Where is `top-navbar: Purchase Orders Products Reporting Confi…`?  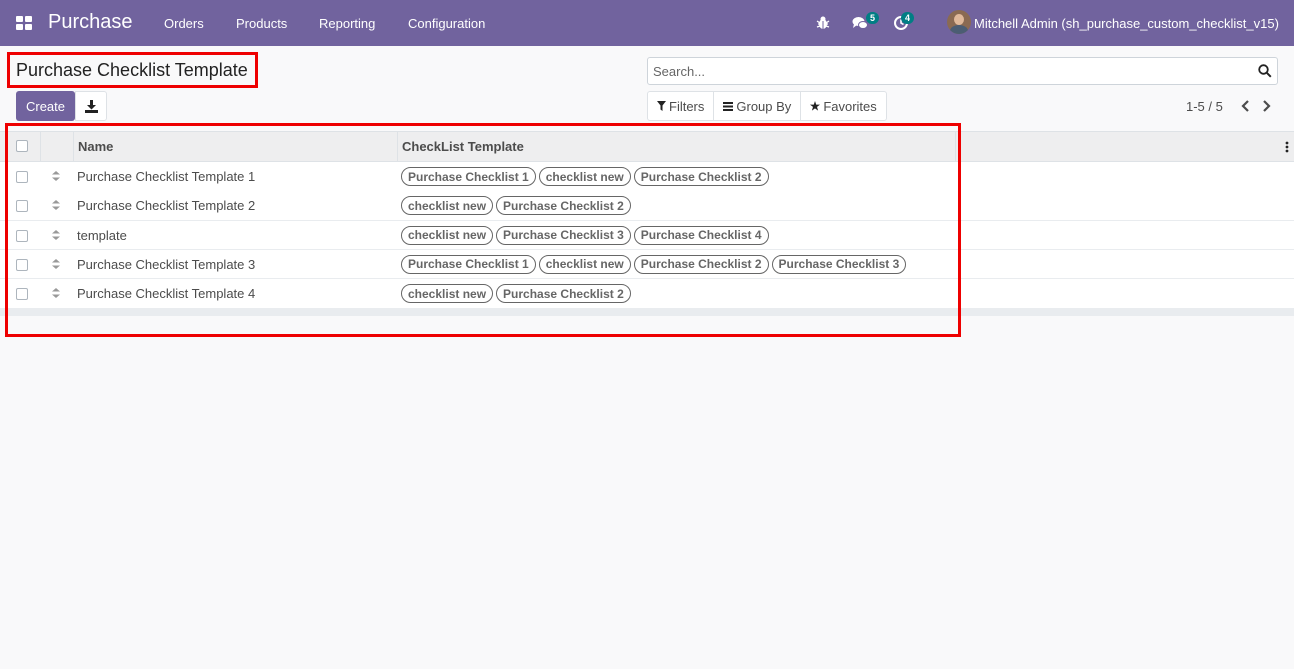 top-navbar: Purchase Orders Products Reporting Confi… is located at coordinates (647, 23).